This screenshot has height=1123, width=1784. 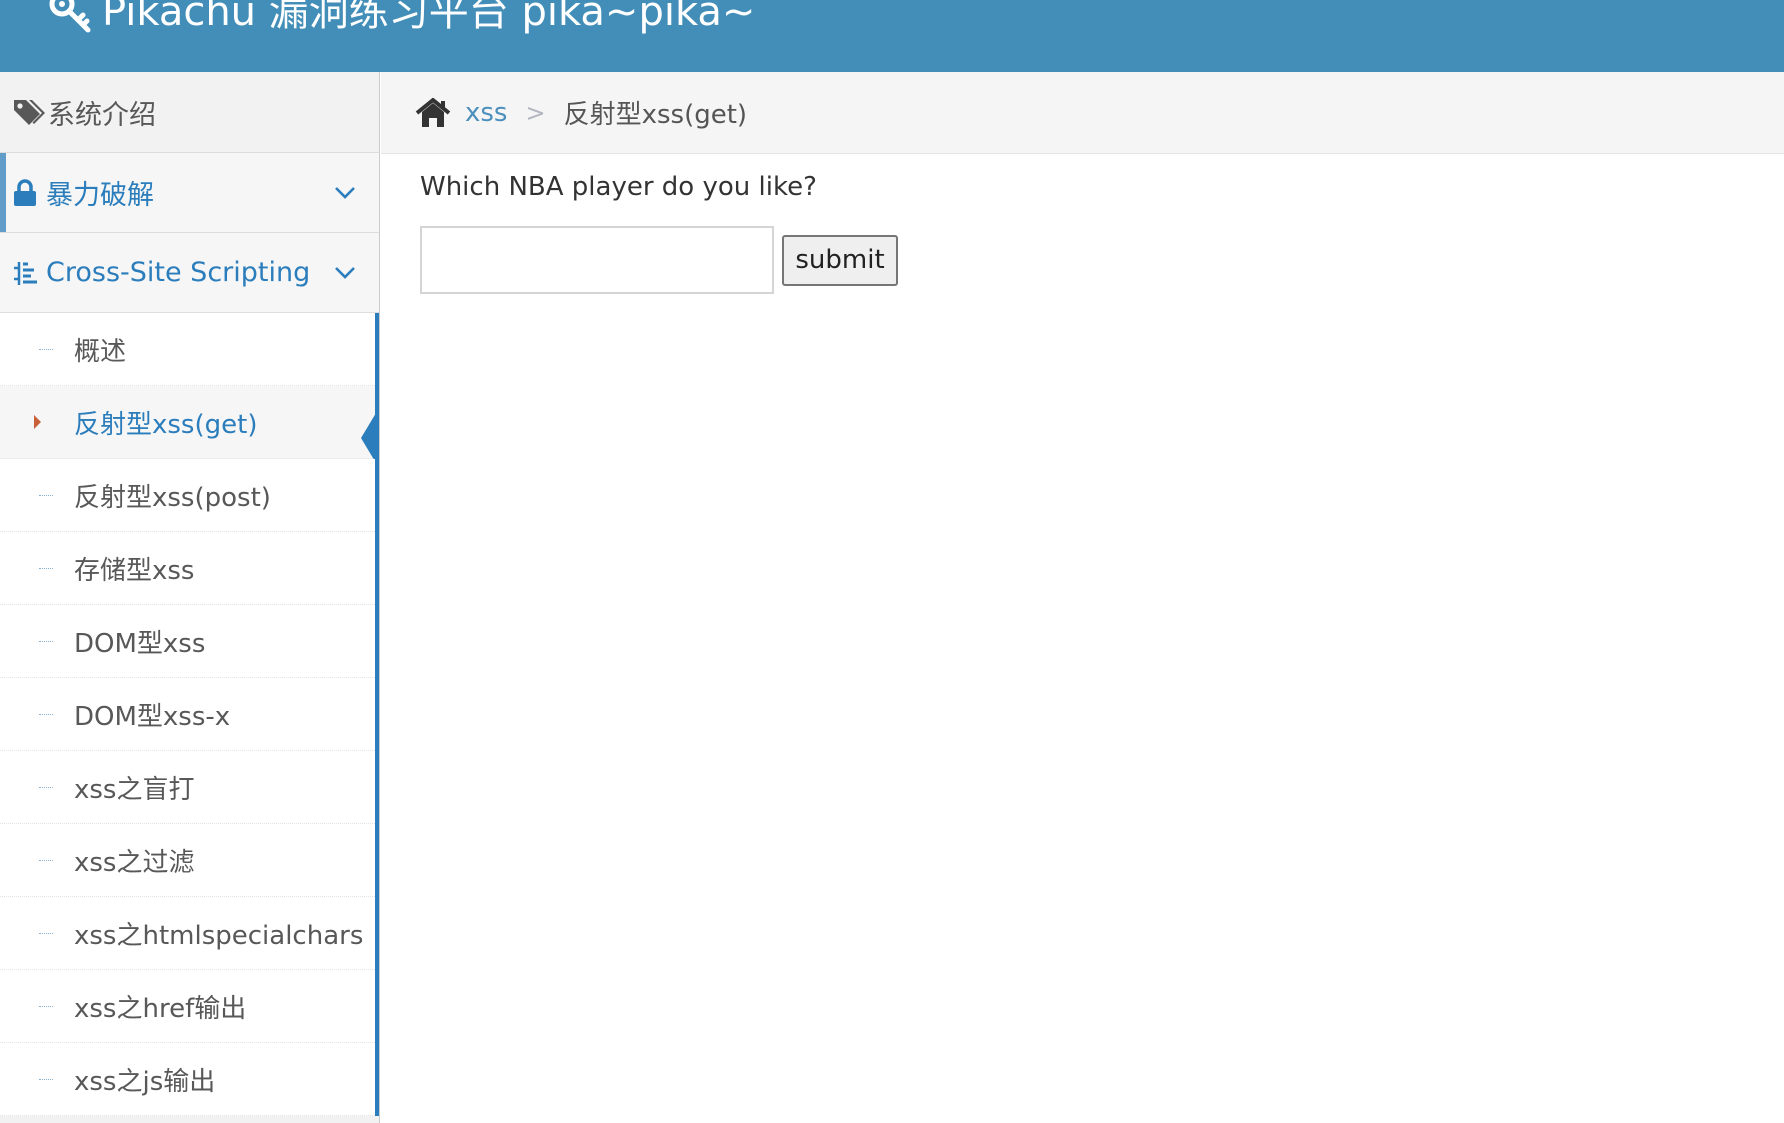 What do you see at coordinates (140, 643) in the screenshot?
I see `sidebar-item-label: DOM型xss` at bounding box center [140, 643].